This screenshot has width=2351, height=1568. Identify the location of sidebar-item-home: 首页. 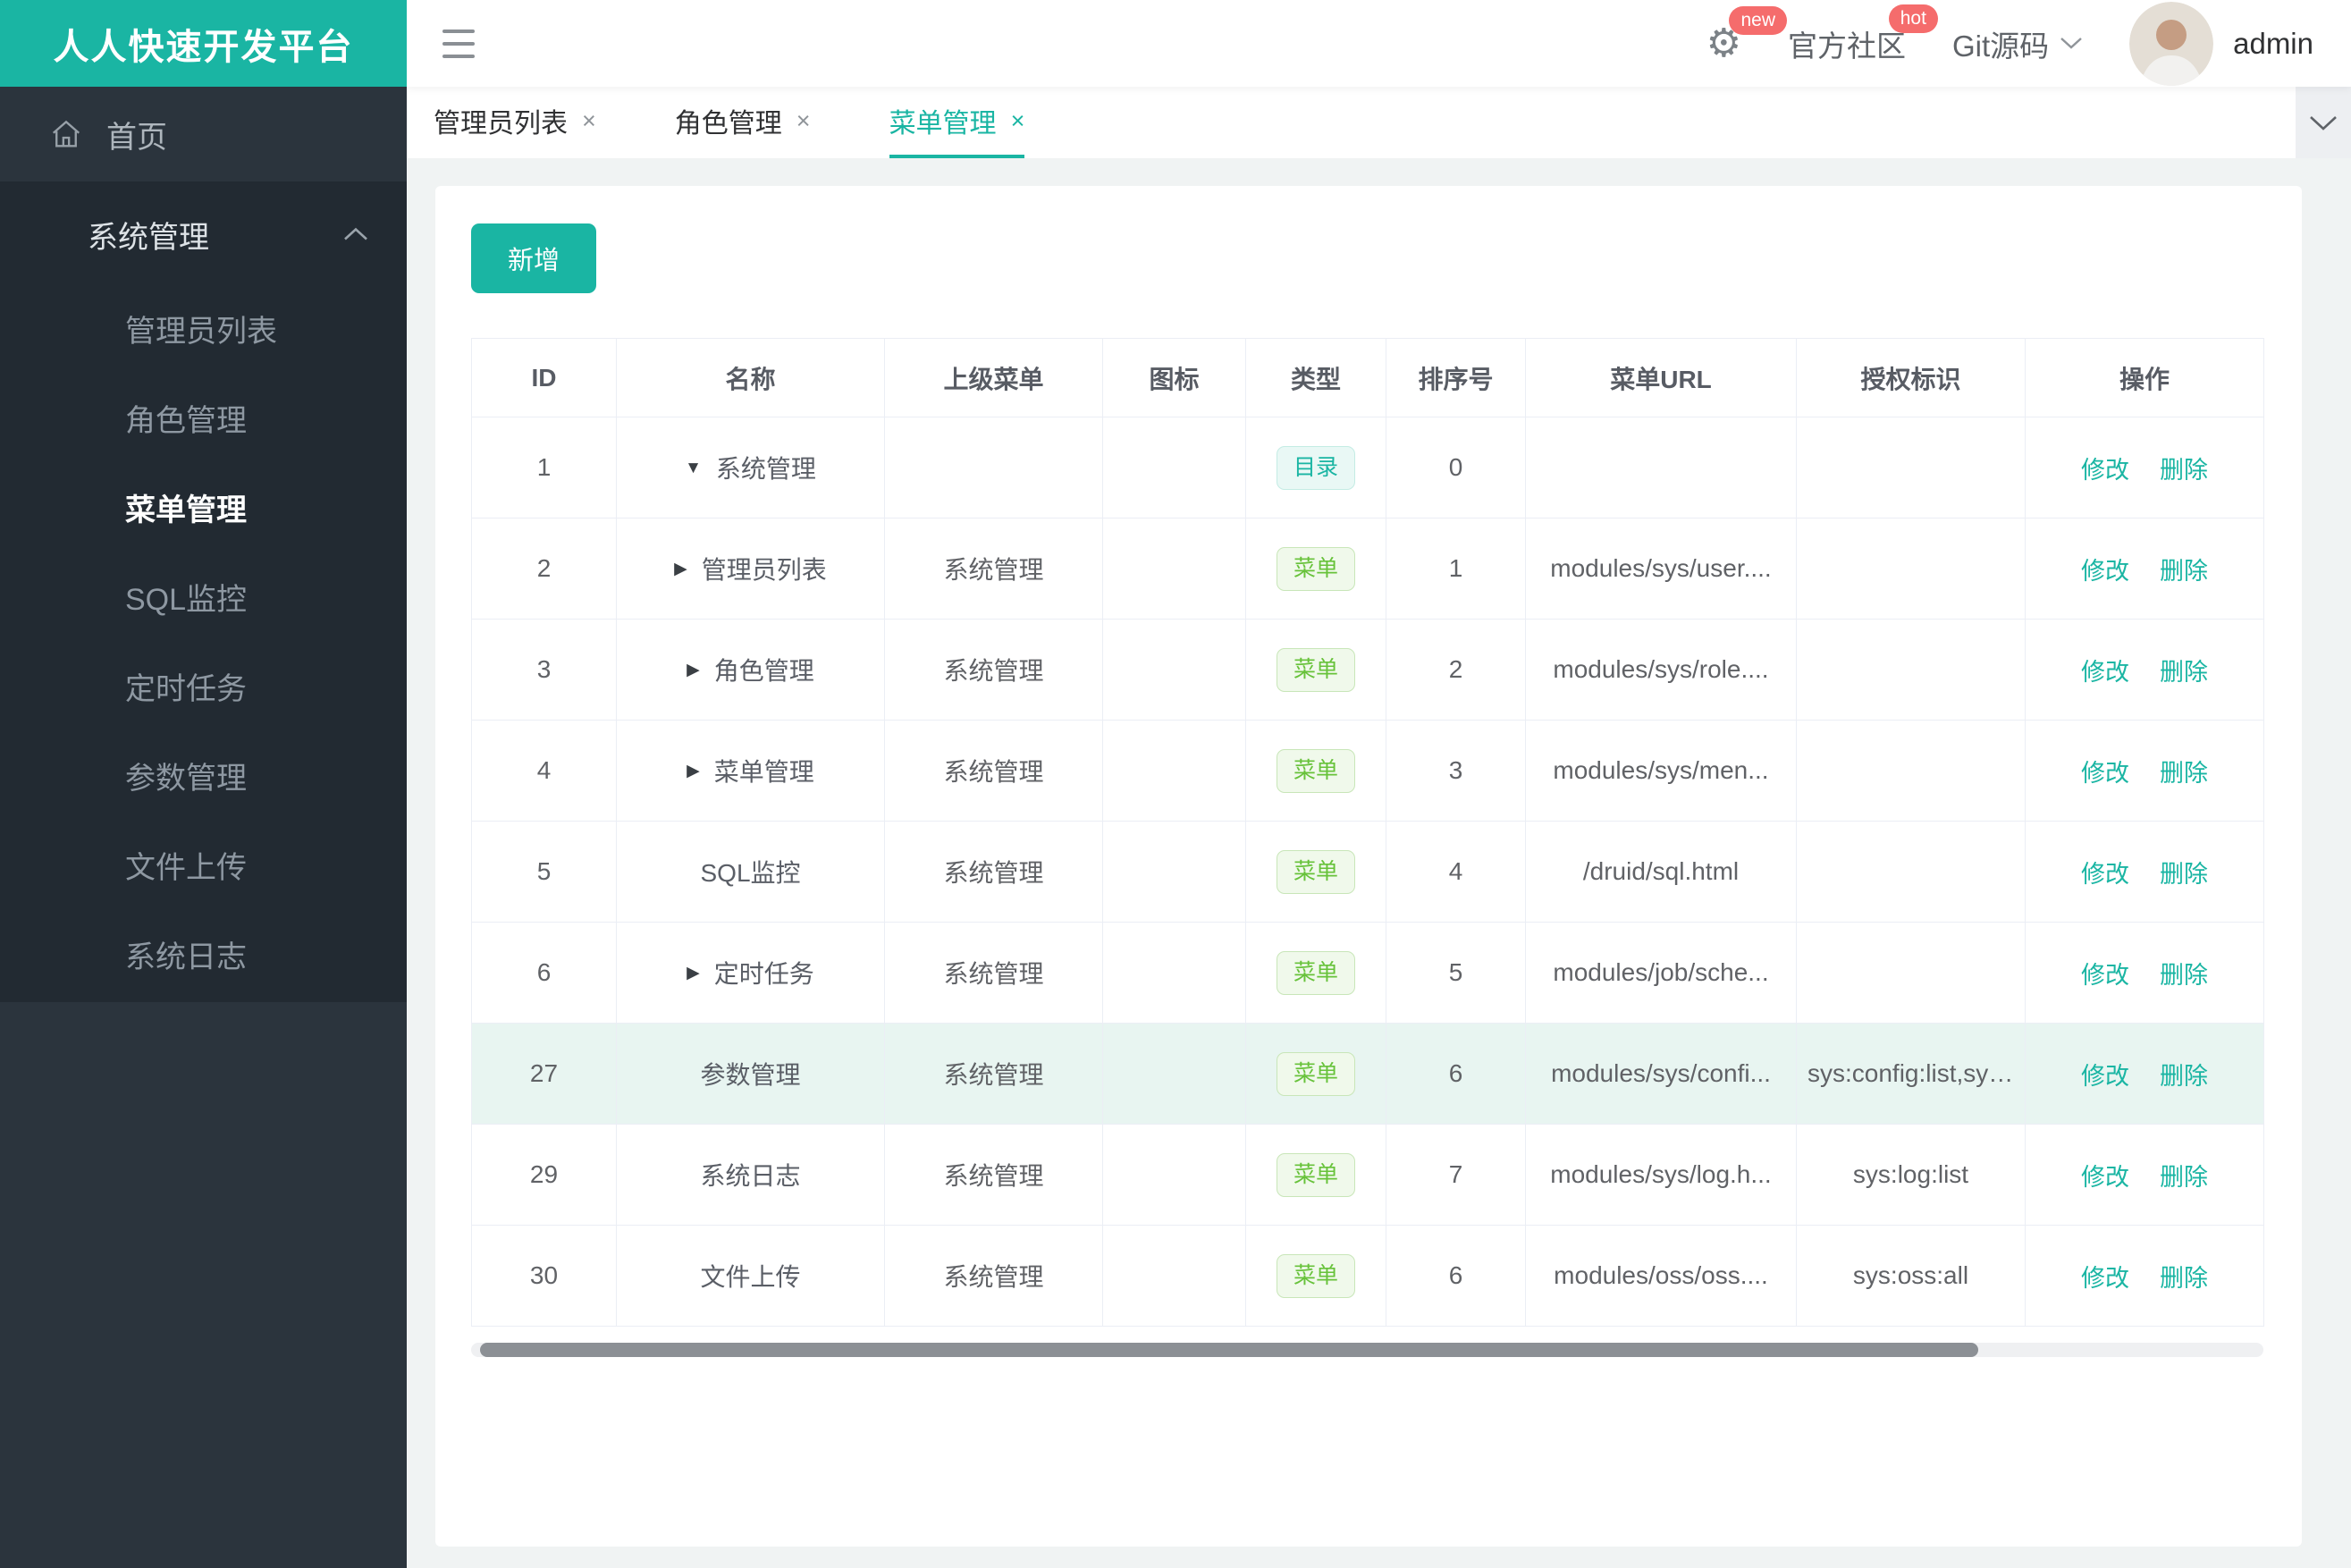
(203, 134).